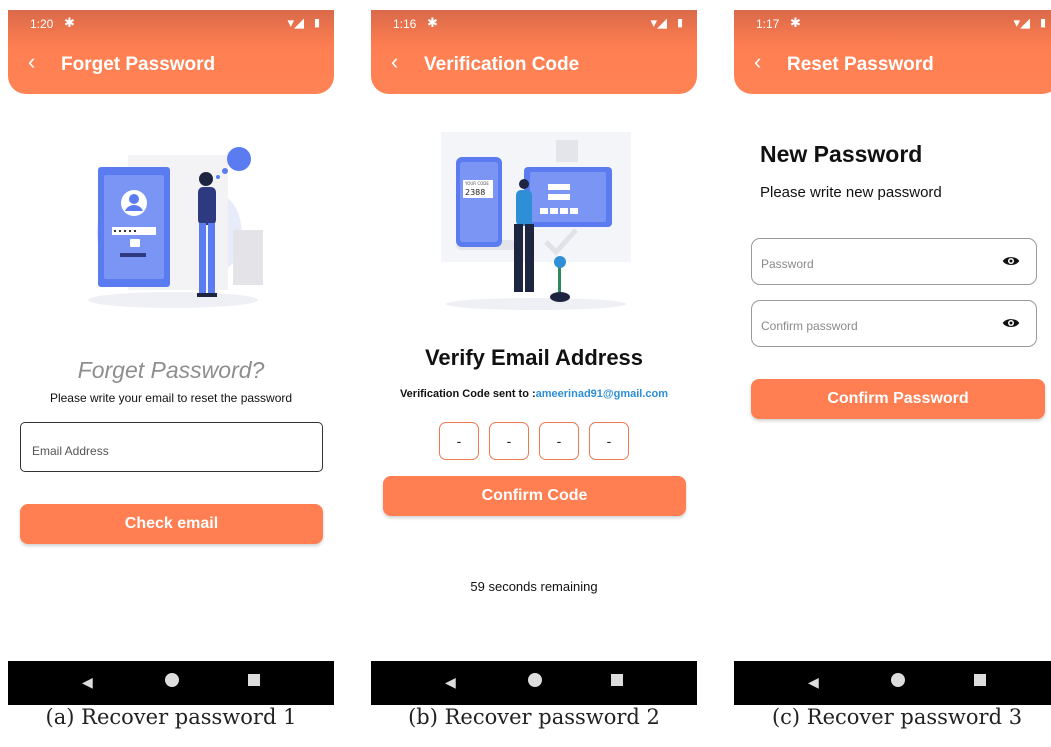  Describe the element at coordinates (534, 52) in the screenshot. I see `app-header: 1:16 ✱ ▾◢ ▮ ‹ Verification Code` at that location.